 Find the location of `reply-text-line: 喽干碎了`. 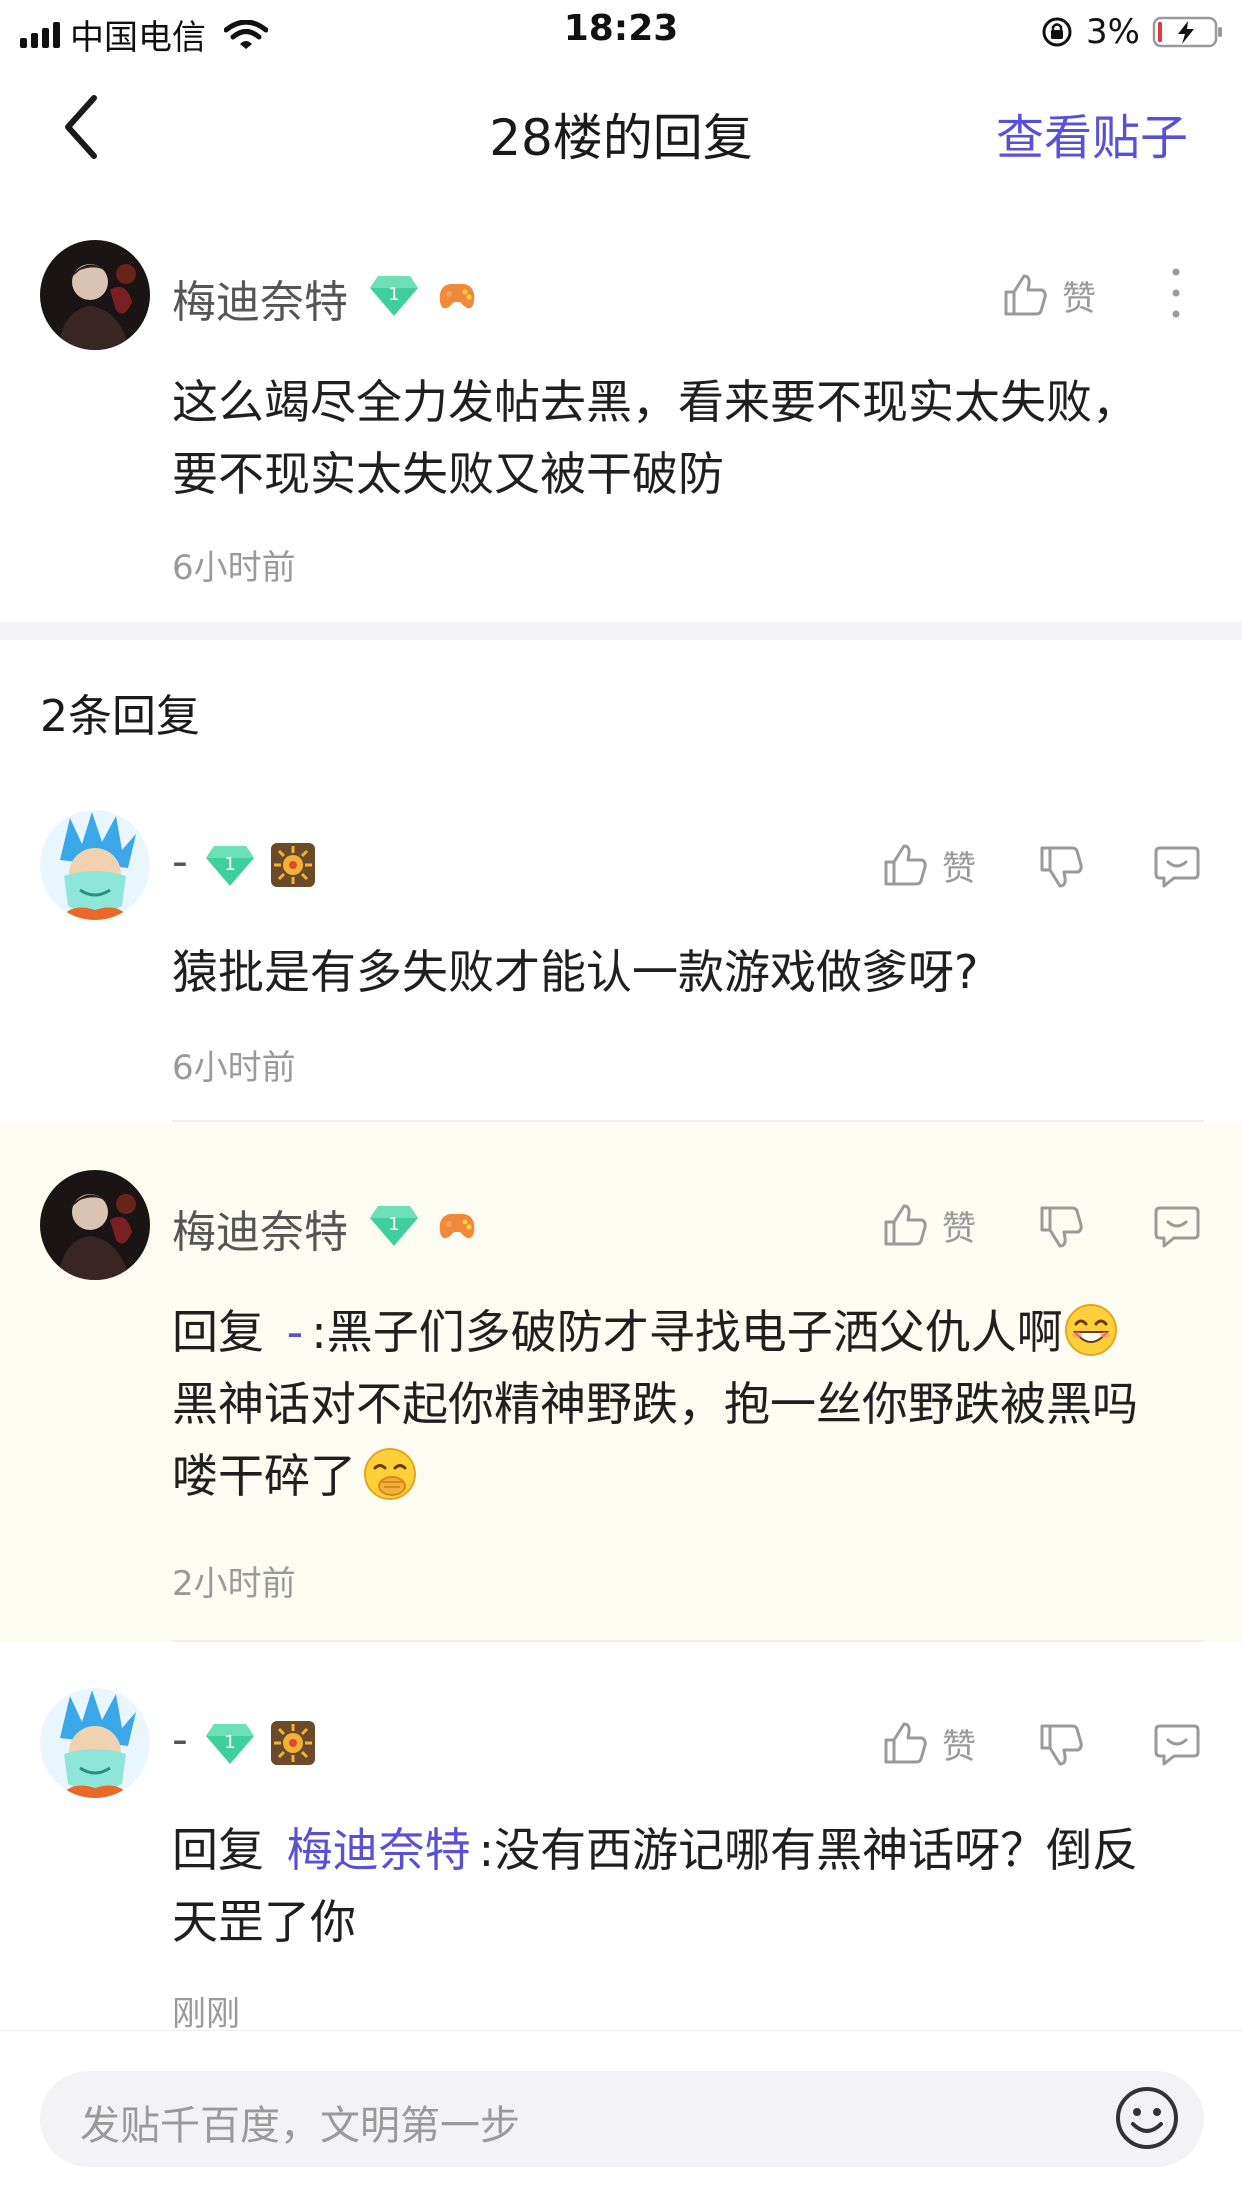

reply-text-line: 喽干碎了 is located at coordinates (692, 1476).